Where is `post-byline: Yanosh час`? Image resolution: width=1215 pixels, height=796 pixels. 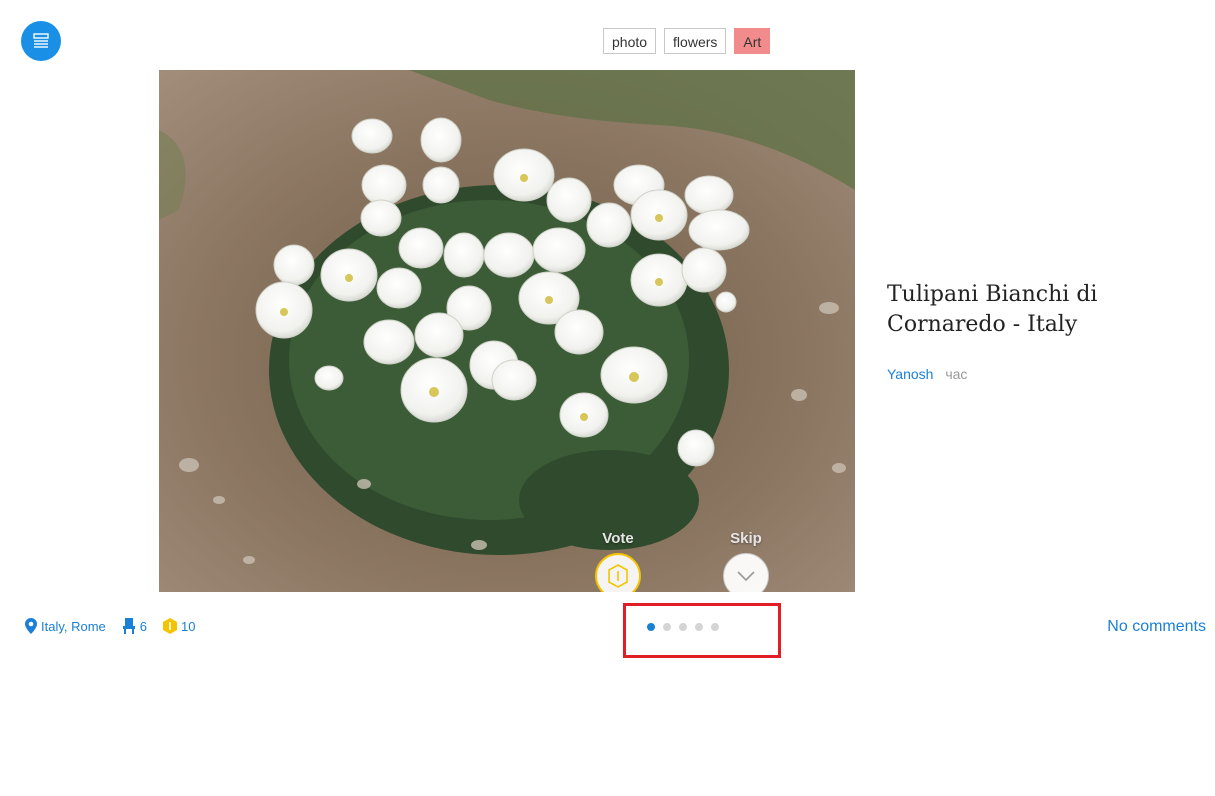 post-byline: Yanosh час is located at coordinates (927, 374).